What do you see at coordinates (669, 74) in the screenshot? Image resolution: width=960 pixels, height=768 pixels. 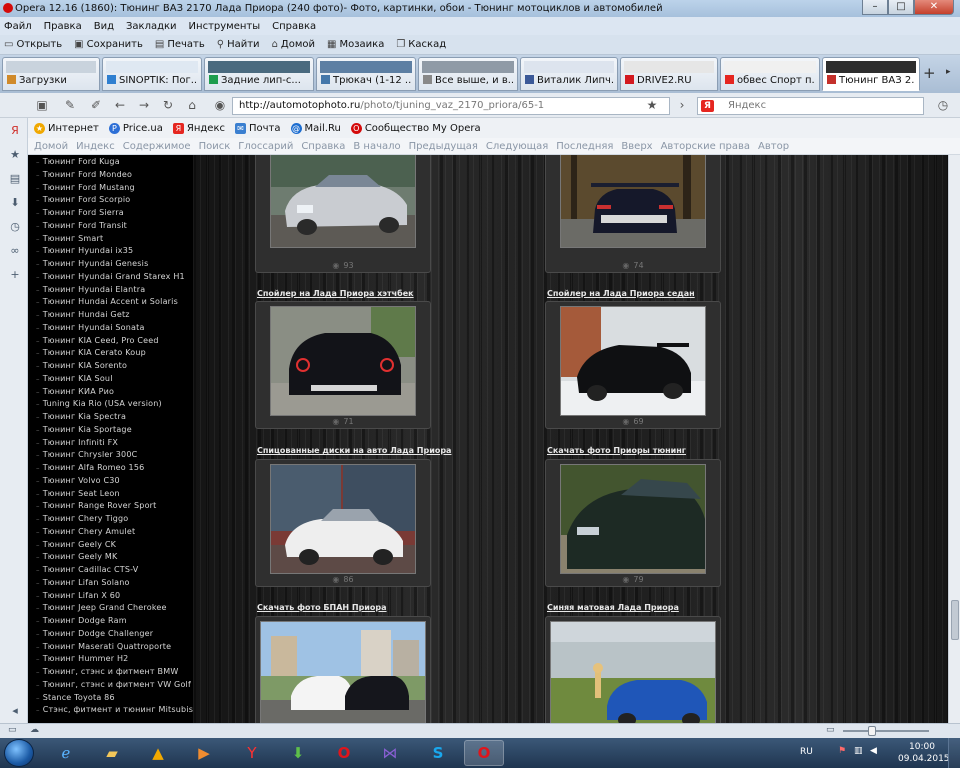 I see `tab-drive2: DRIVE2.RU` at bounding box center [669, 74].